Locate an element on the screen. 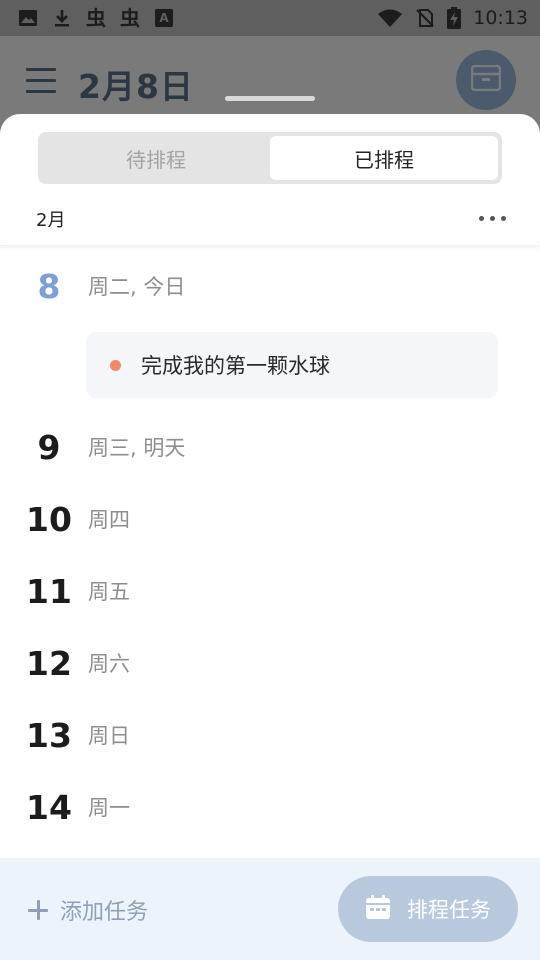 The image size is (540, 960). task-card: 完成我的第一颗水球 is located at coordinates (292, 365).